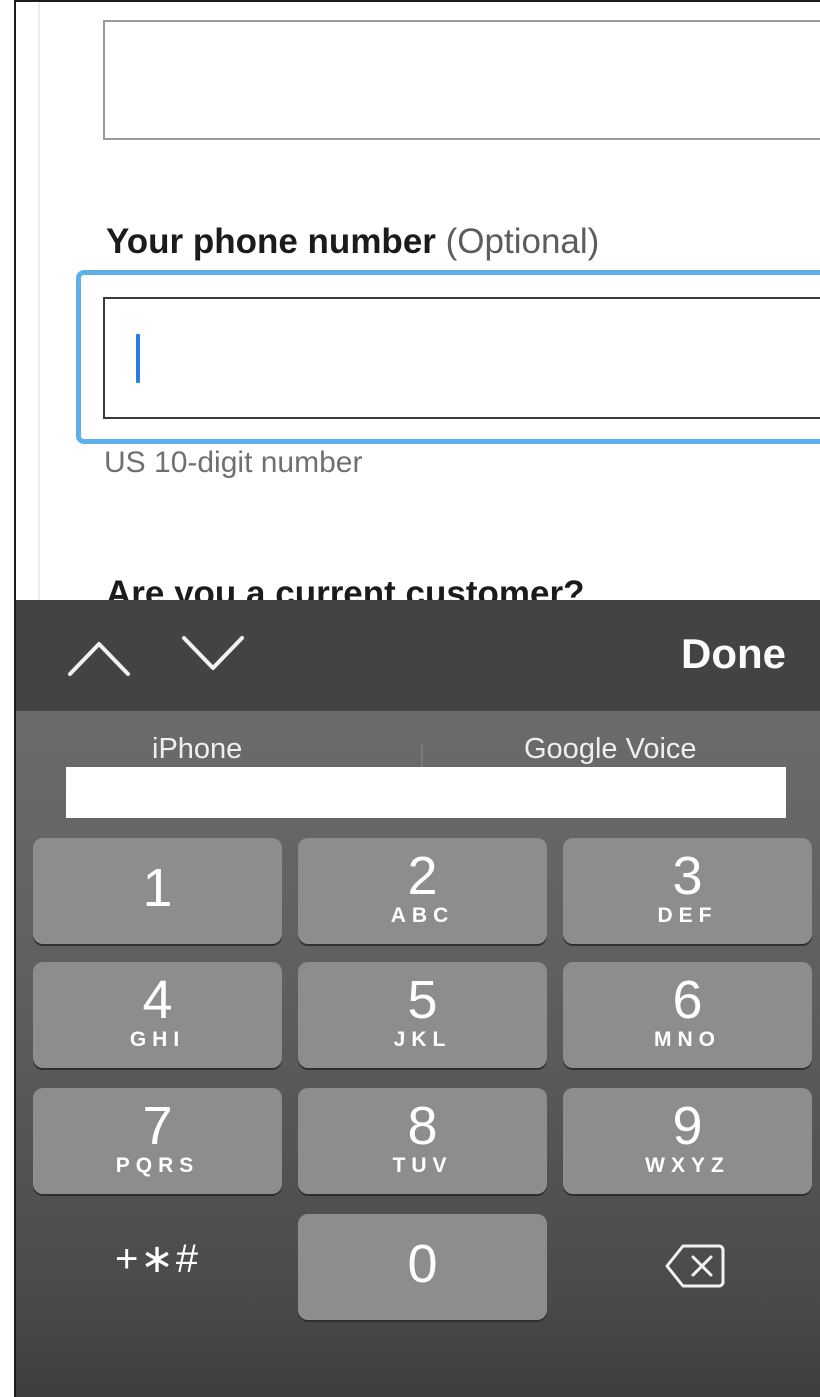 The width and height of the screenshot is (820, 1397). I want to click on key-digit: 2, so click(422, 876).